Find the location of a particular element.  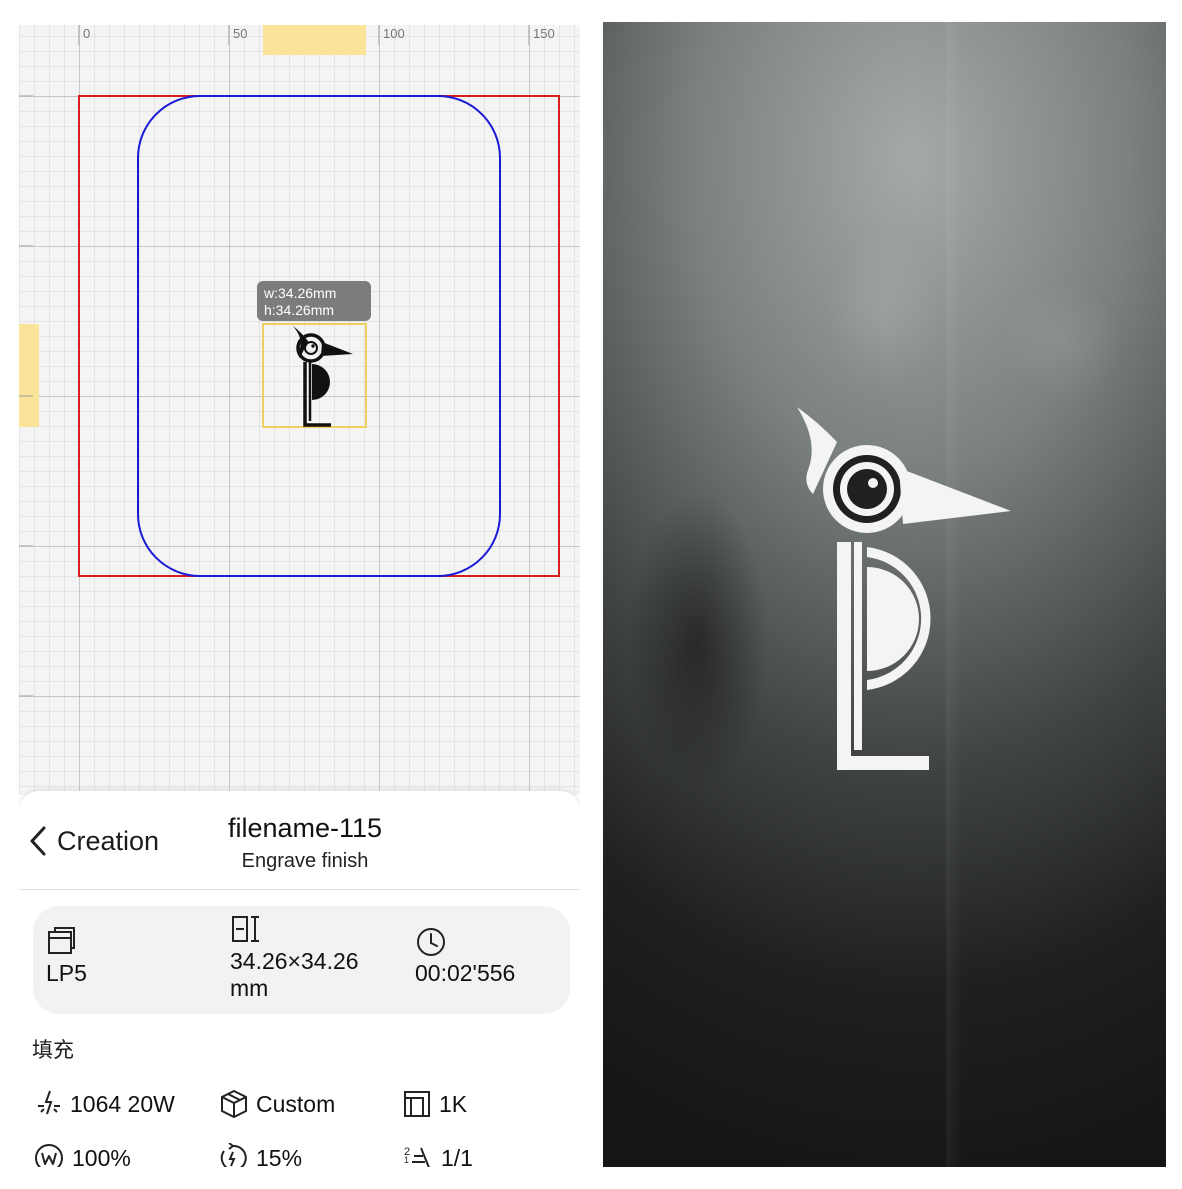

ruler-highlight-horizontal is located at coordinates (314, 40).